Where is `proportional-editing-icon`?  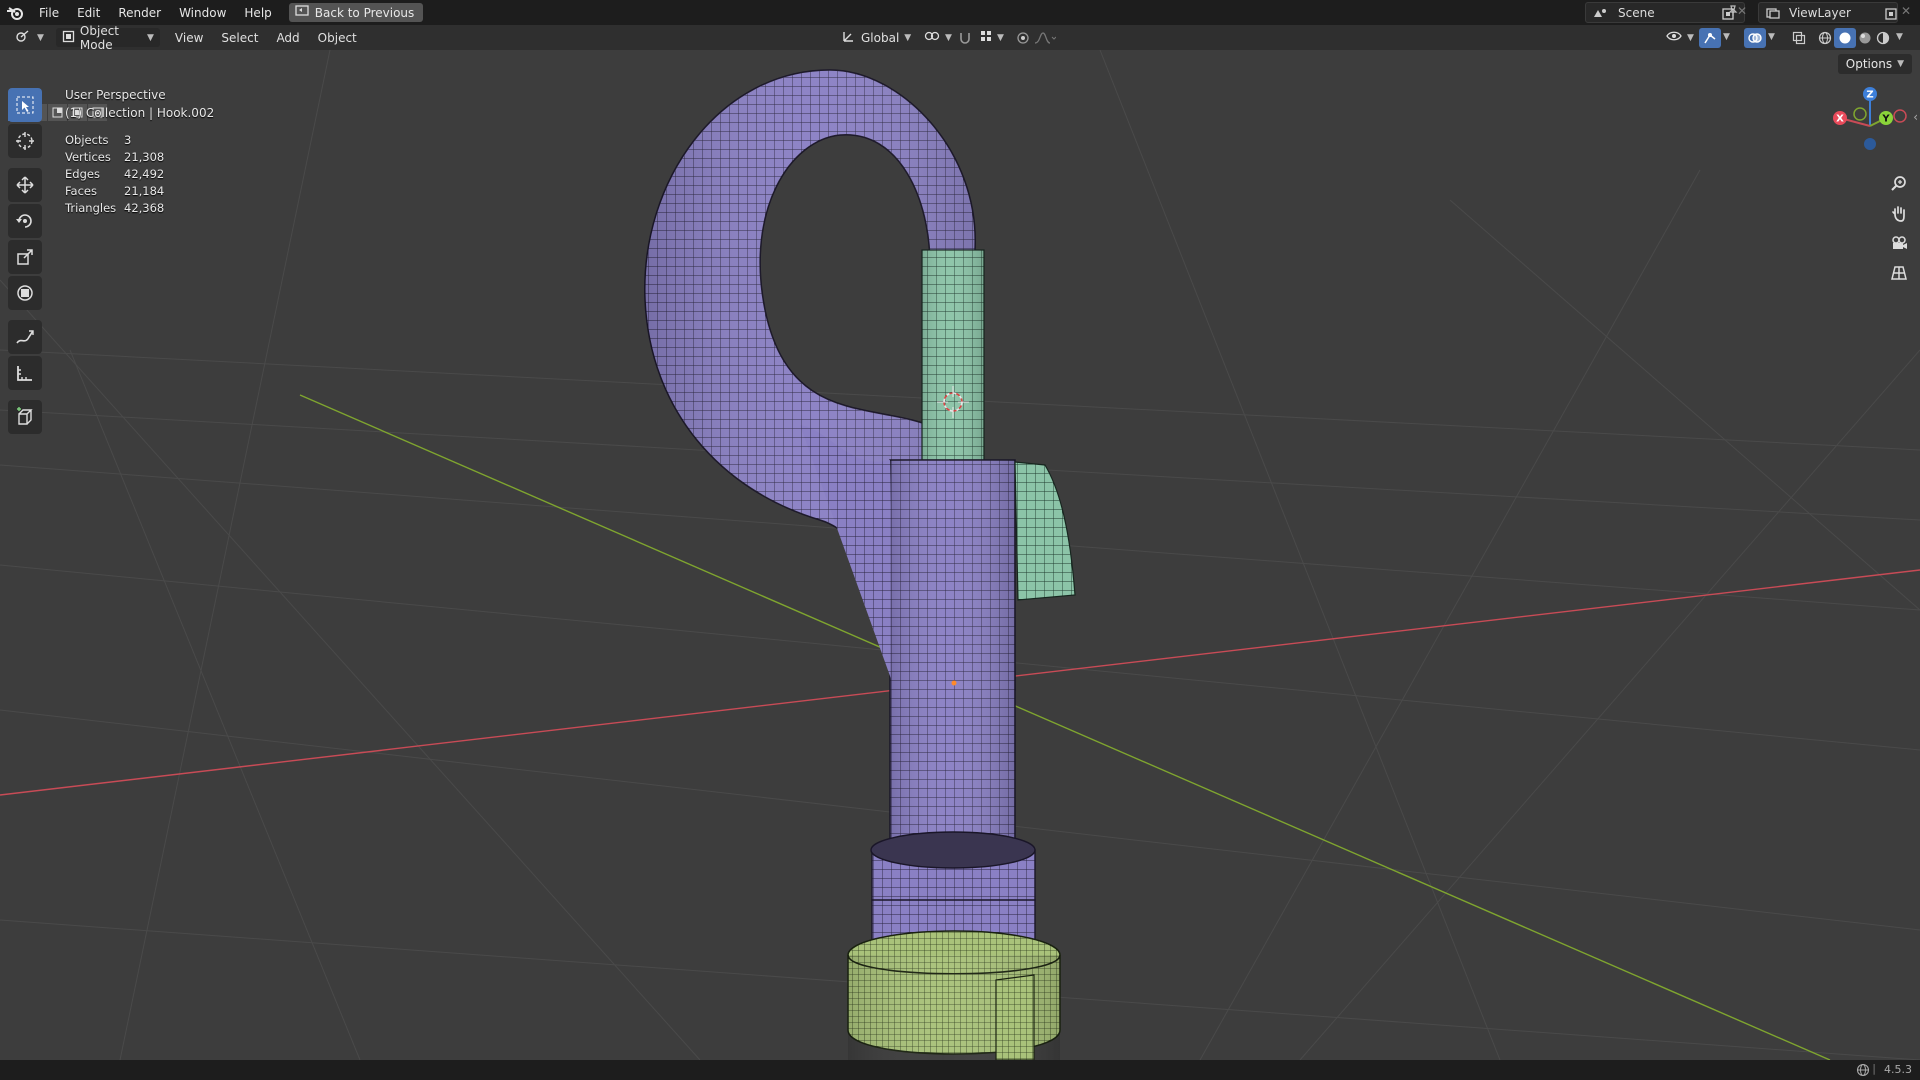 proportional-editing-icon is located at coordinates (1023, 38).